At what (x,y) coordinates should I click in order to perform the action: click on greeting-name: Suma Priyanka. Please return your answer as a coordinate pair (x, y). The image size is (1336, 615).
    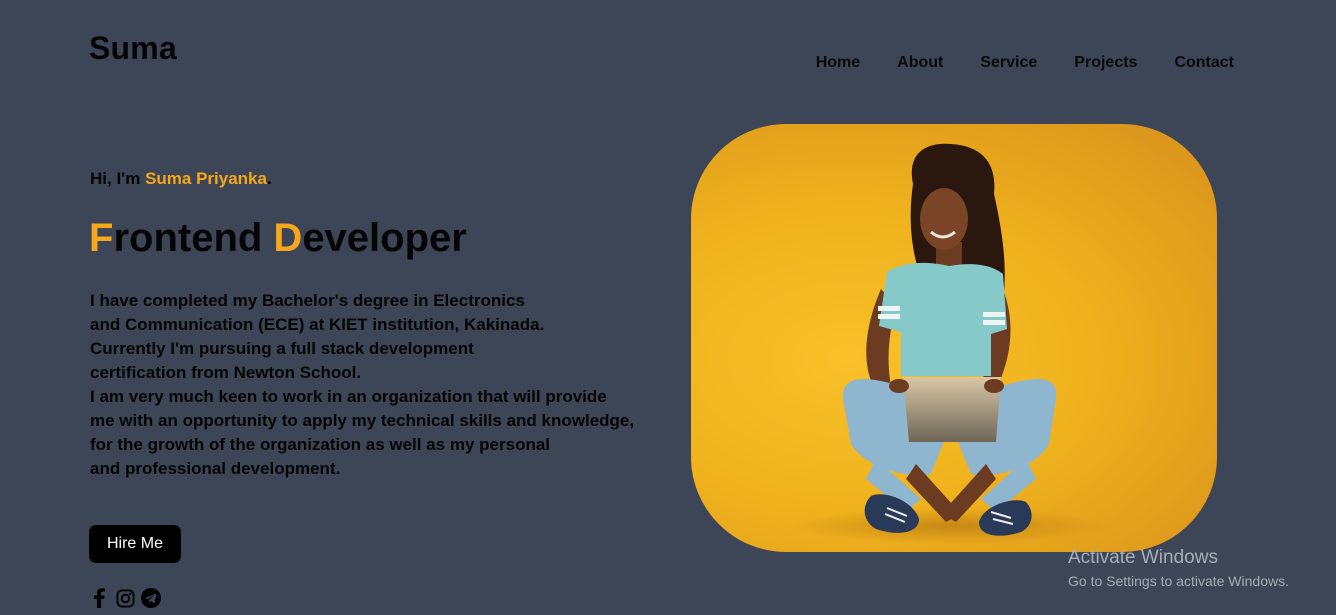
    Looking at the image, I should click on (206, 178).